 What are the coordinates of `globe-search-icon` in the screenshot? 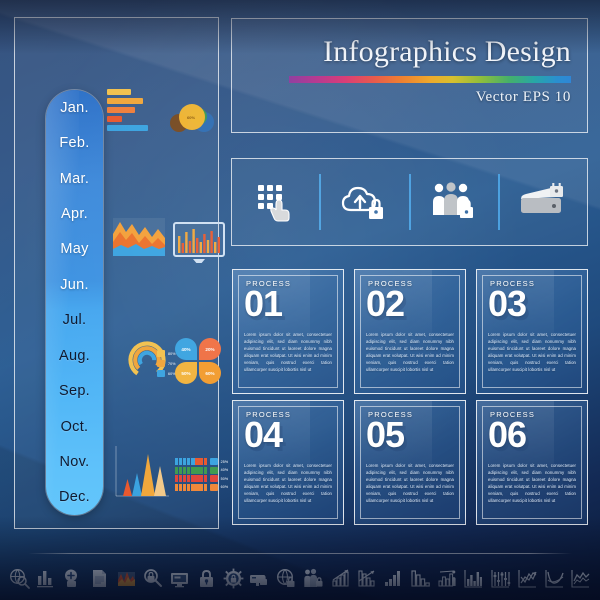 It's located at (19, 578).